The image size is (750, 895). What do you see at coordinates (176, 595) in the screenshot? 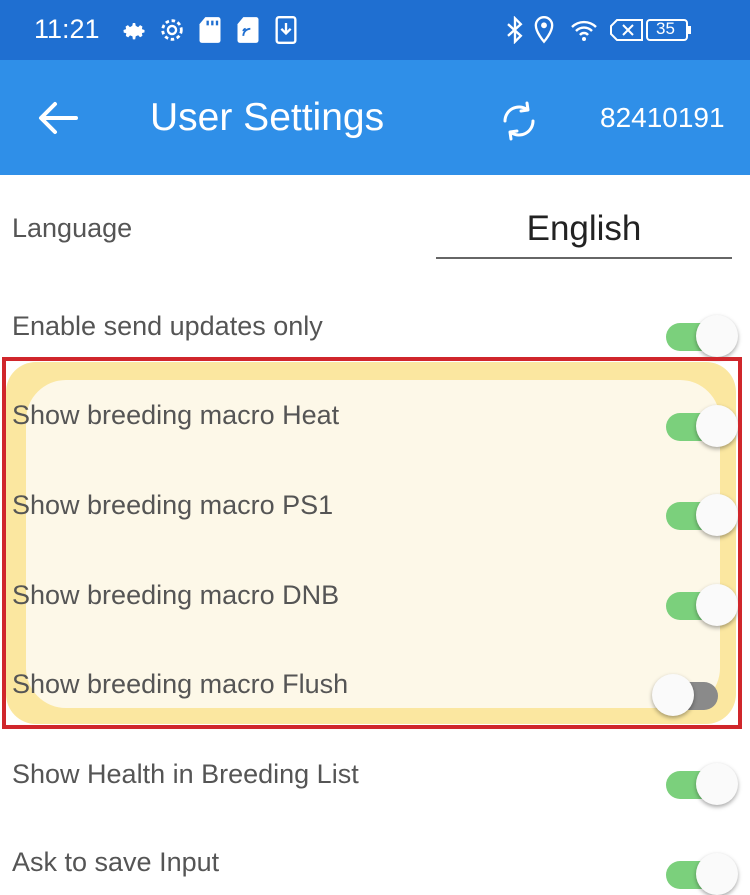
I see `toggle-label: Show breeding macro DNB` at bounding box center [176, 595].